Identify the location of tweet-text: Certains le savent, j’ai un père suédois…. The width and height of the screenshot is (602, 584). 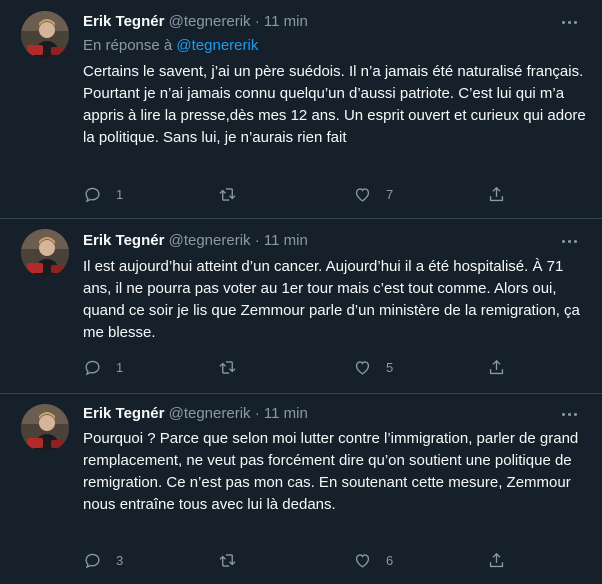
(334, 104).